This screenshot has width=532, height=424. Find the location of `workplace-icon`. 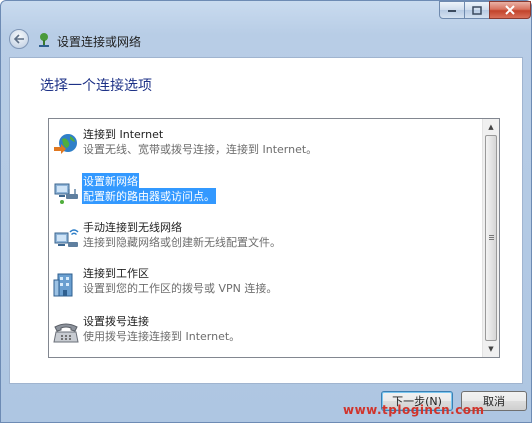

workplace-icon is located at coordinates (63, 285).